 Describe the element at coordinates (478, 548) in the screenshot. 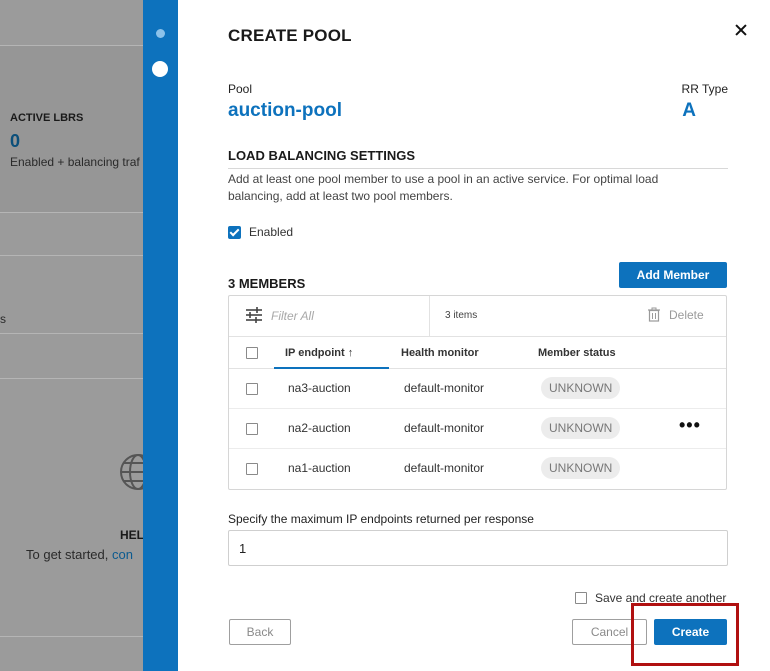

I see `max-endpoints-input: 1` at that location.